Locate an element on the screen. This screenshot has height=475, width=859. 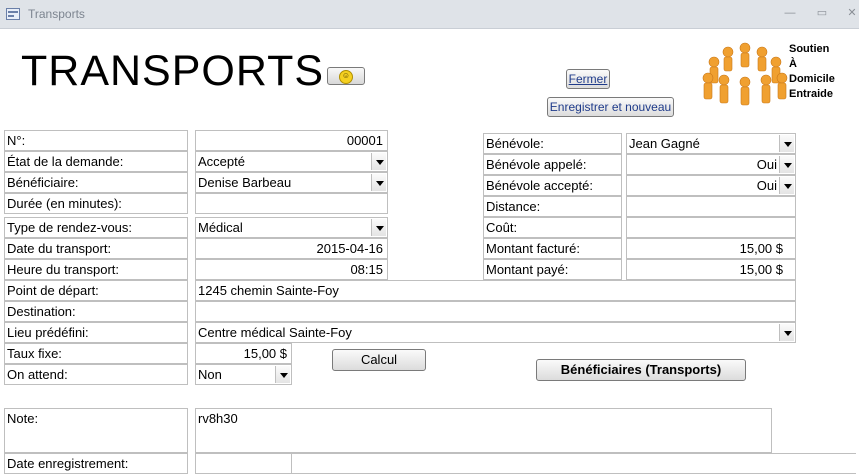
date-field: 2015-04-16 is located at coordinates (291, 248).